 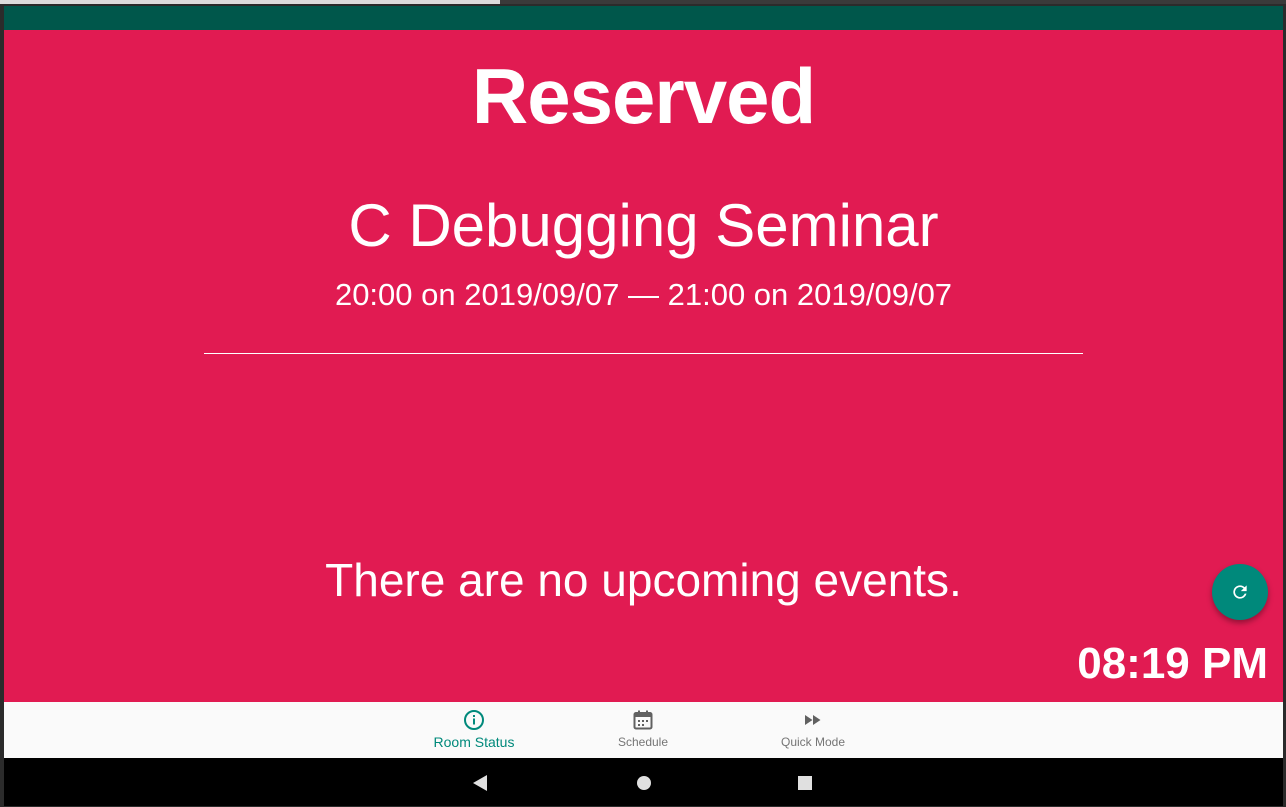 I want to click on host-window-strip, so click(x=250, y=2).